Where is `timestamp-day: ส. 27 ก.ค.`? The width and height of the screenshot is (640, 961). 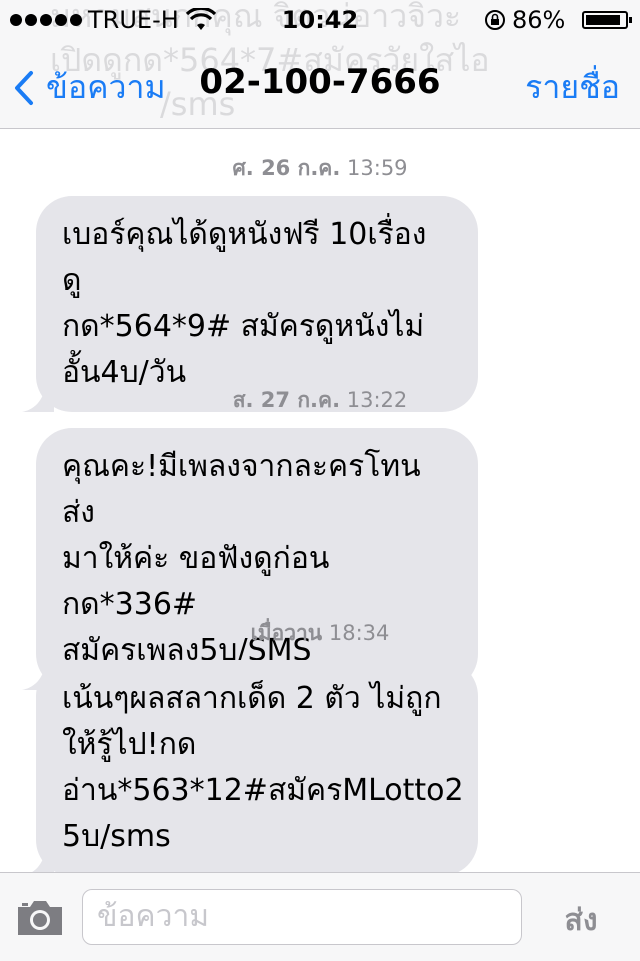 timestamp-day: ส. 27 ก.ค. is located at coordinates (286, 400).